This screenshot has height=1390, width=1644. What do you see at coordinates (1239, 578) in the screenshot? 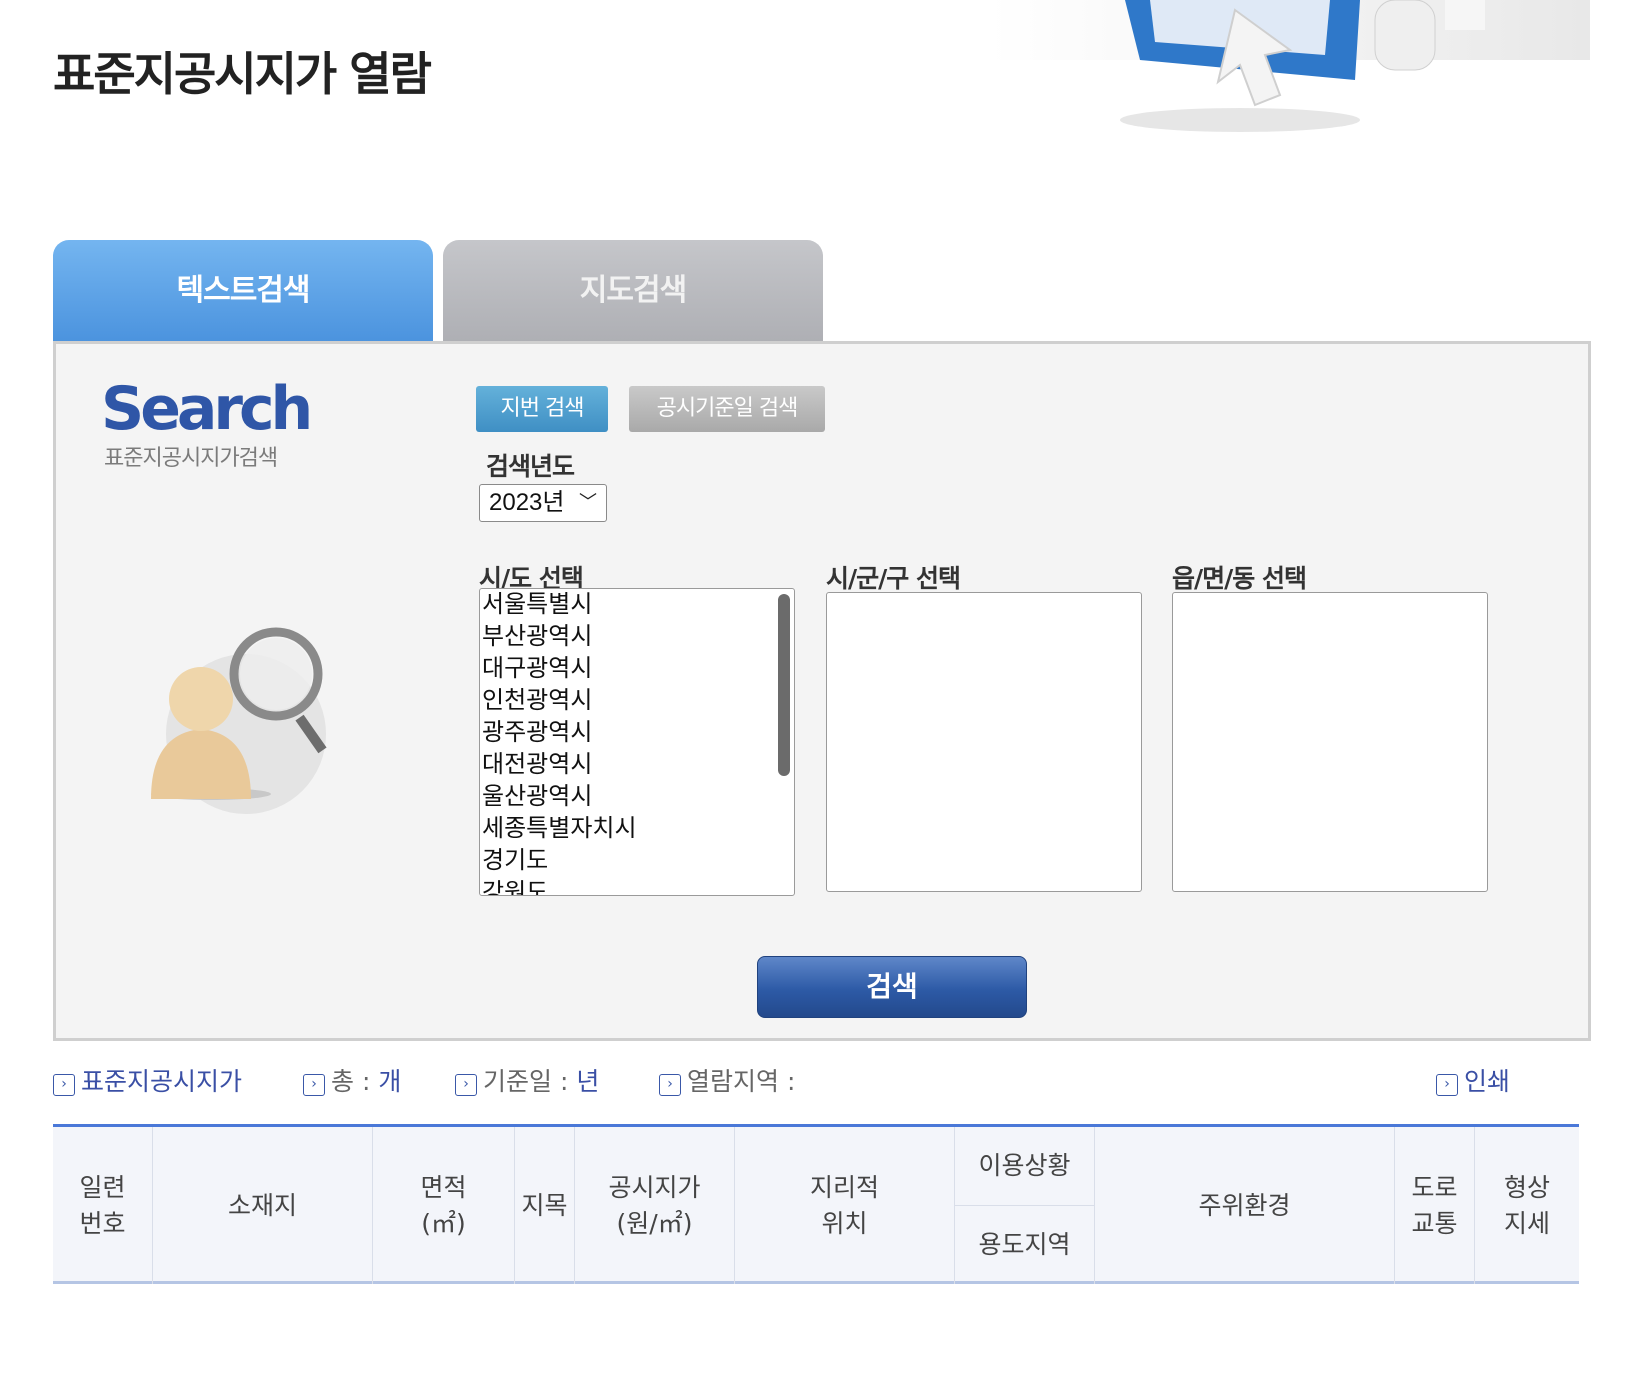
I see `eupmyeondong-label: 읍/면/동 선택` at bounding box center [1239, 578].